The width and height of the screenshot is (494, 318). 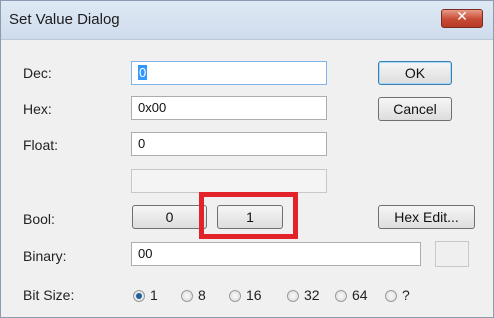 I want to click on title-bar: Set Value Dialog ✕, so click(x=247, y=20).